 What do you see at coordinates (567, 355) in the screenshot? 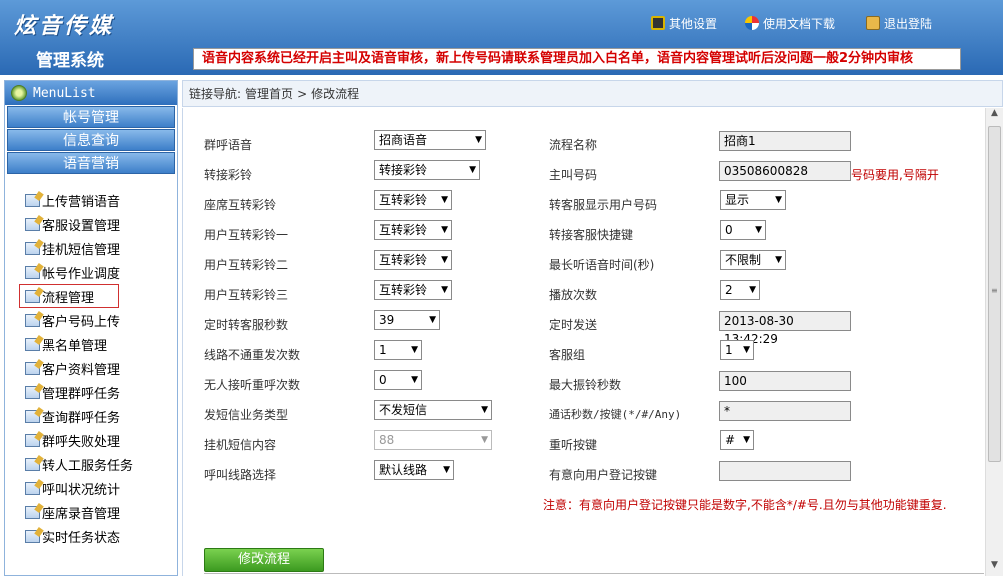
I see `label-service-group: 客服组` at bounding box center [567, 355].